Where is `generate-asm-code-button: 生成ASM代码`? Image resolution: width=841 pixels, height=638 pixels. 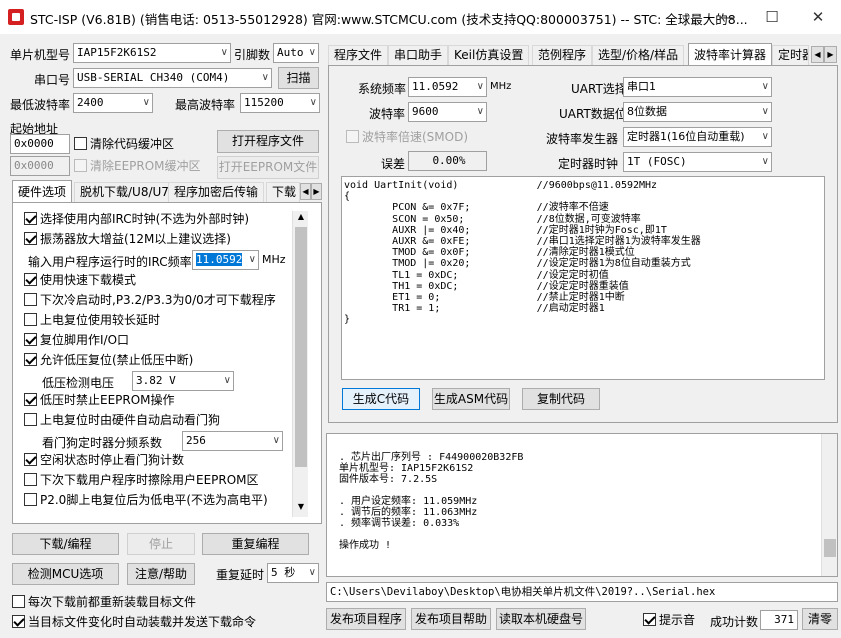
generate-asm-code-button: 生成ASM代码 is located at coordinates (471, 399).